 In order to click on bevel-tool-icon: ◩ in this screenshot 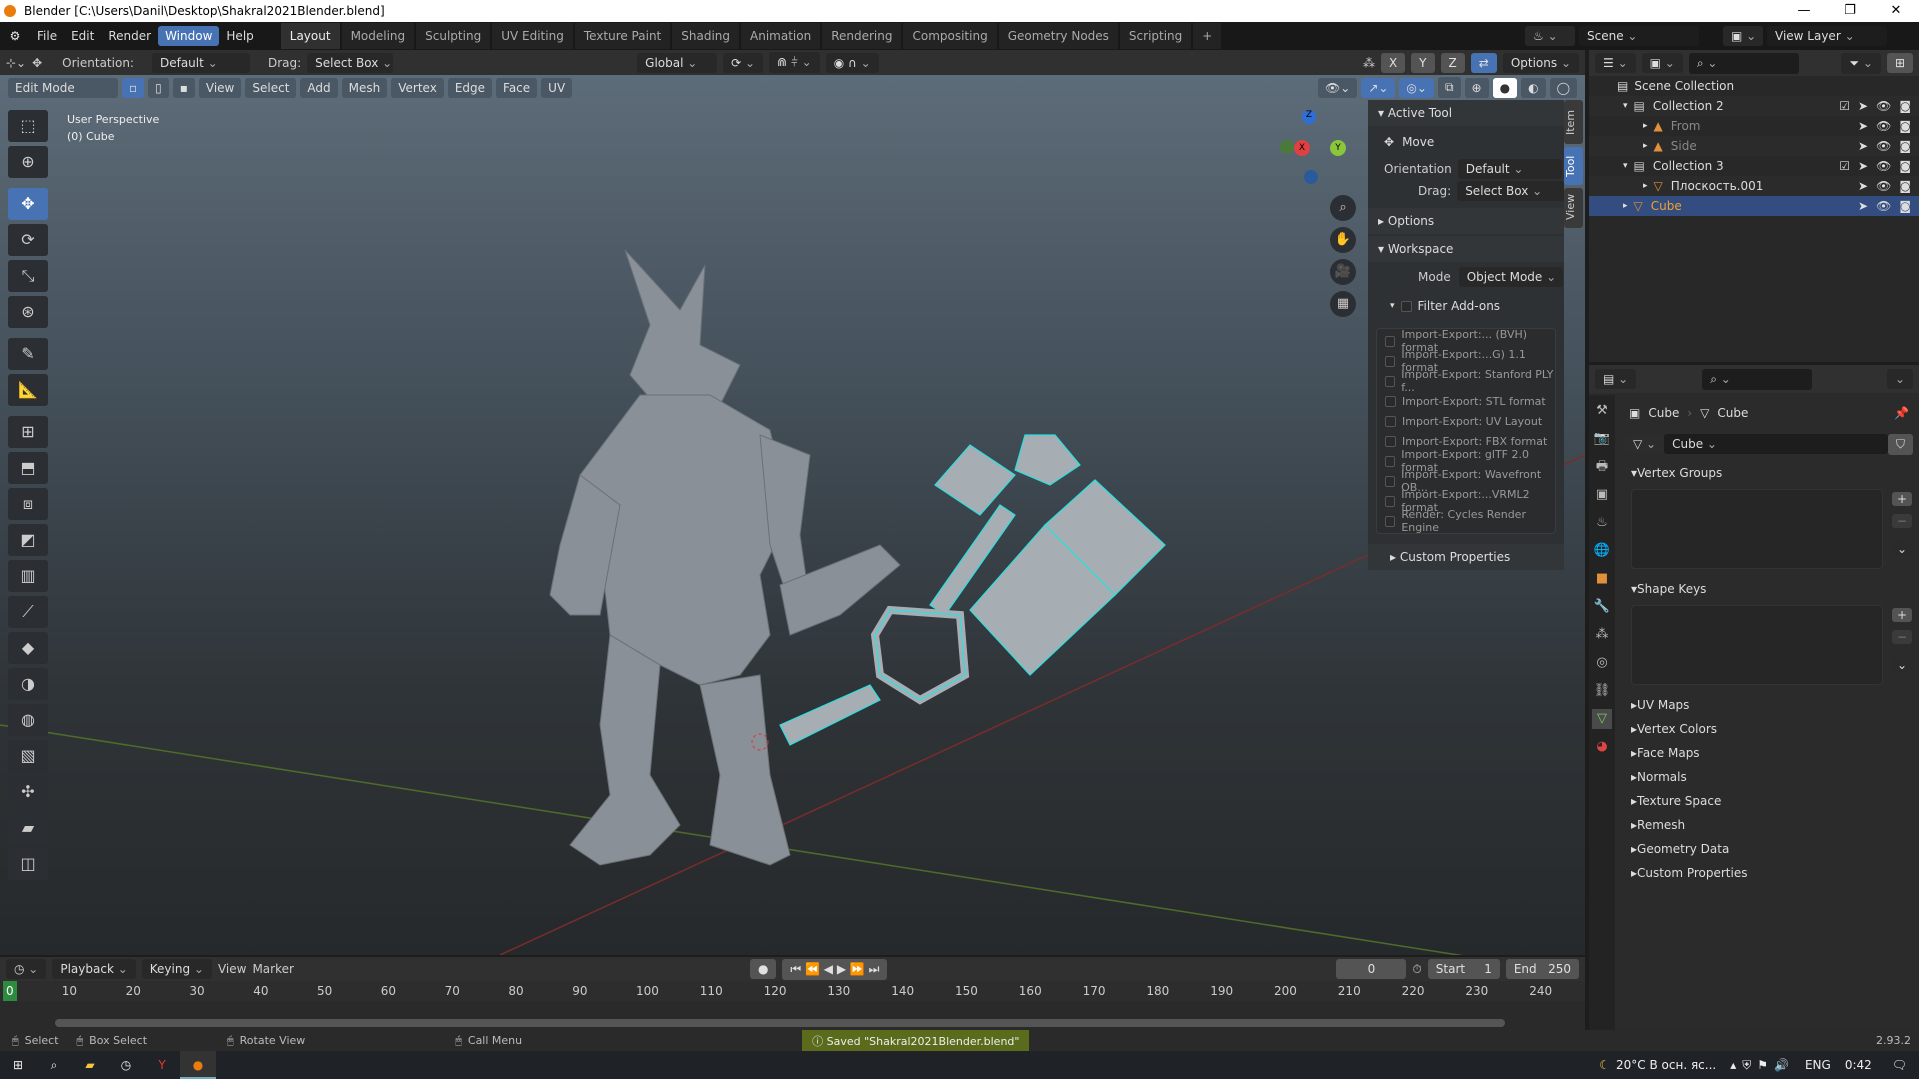, I will do `click(28, 540)`.